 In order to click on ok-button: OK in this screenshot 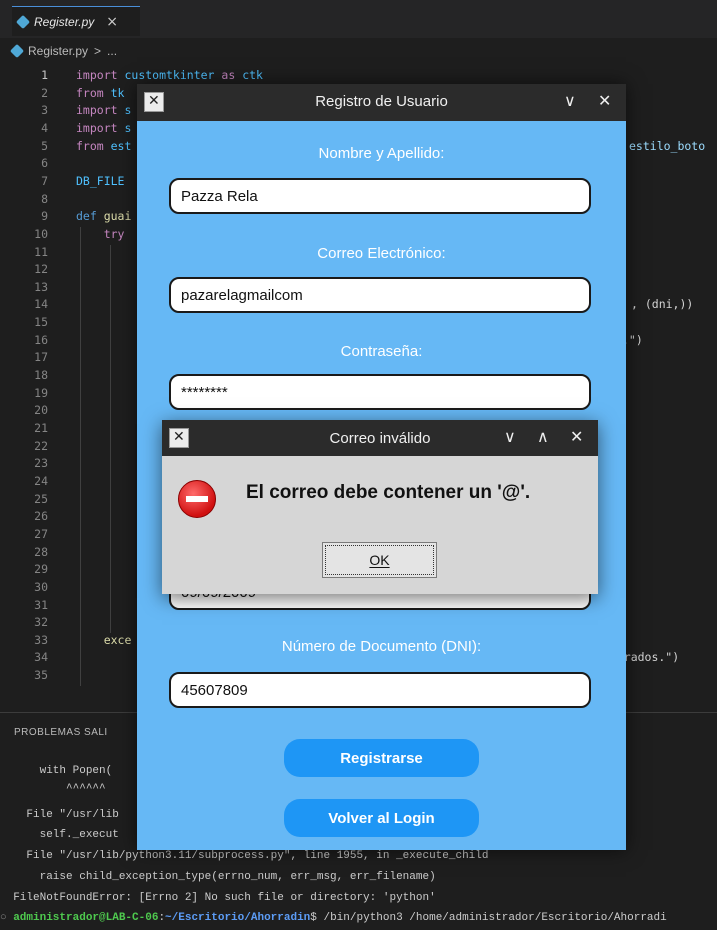, I will do `click(379, 560)`.